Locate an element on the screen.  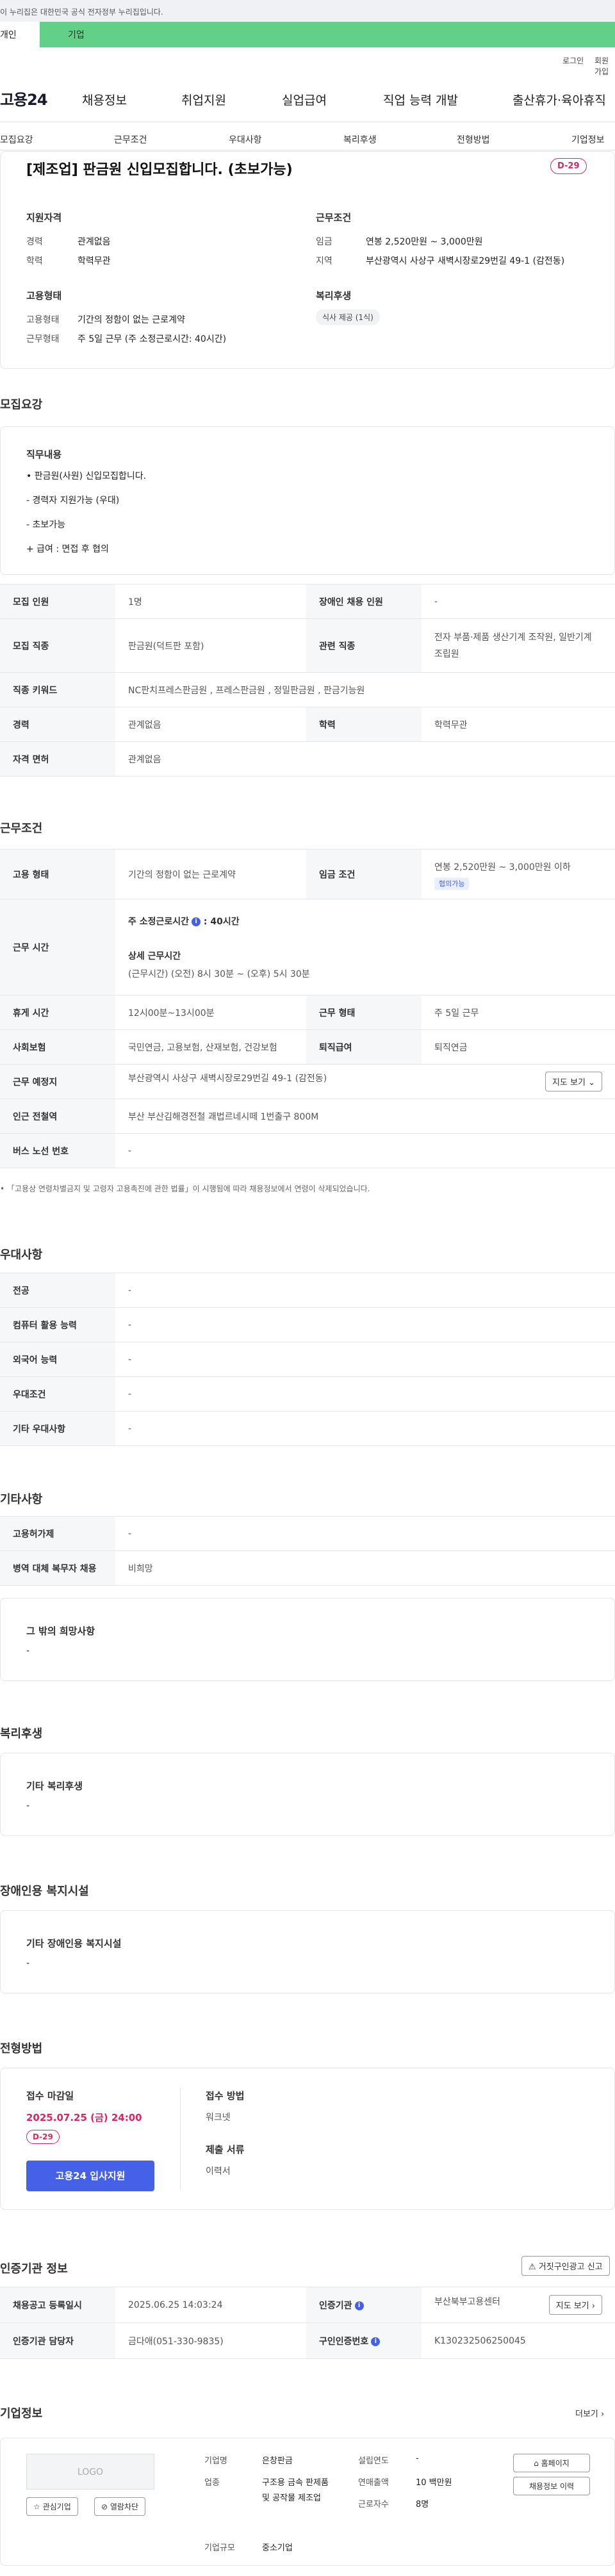
homepage-button: ⌂ 홈페이지 is located at coordinates (551, 2463).